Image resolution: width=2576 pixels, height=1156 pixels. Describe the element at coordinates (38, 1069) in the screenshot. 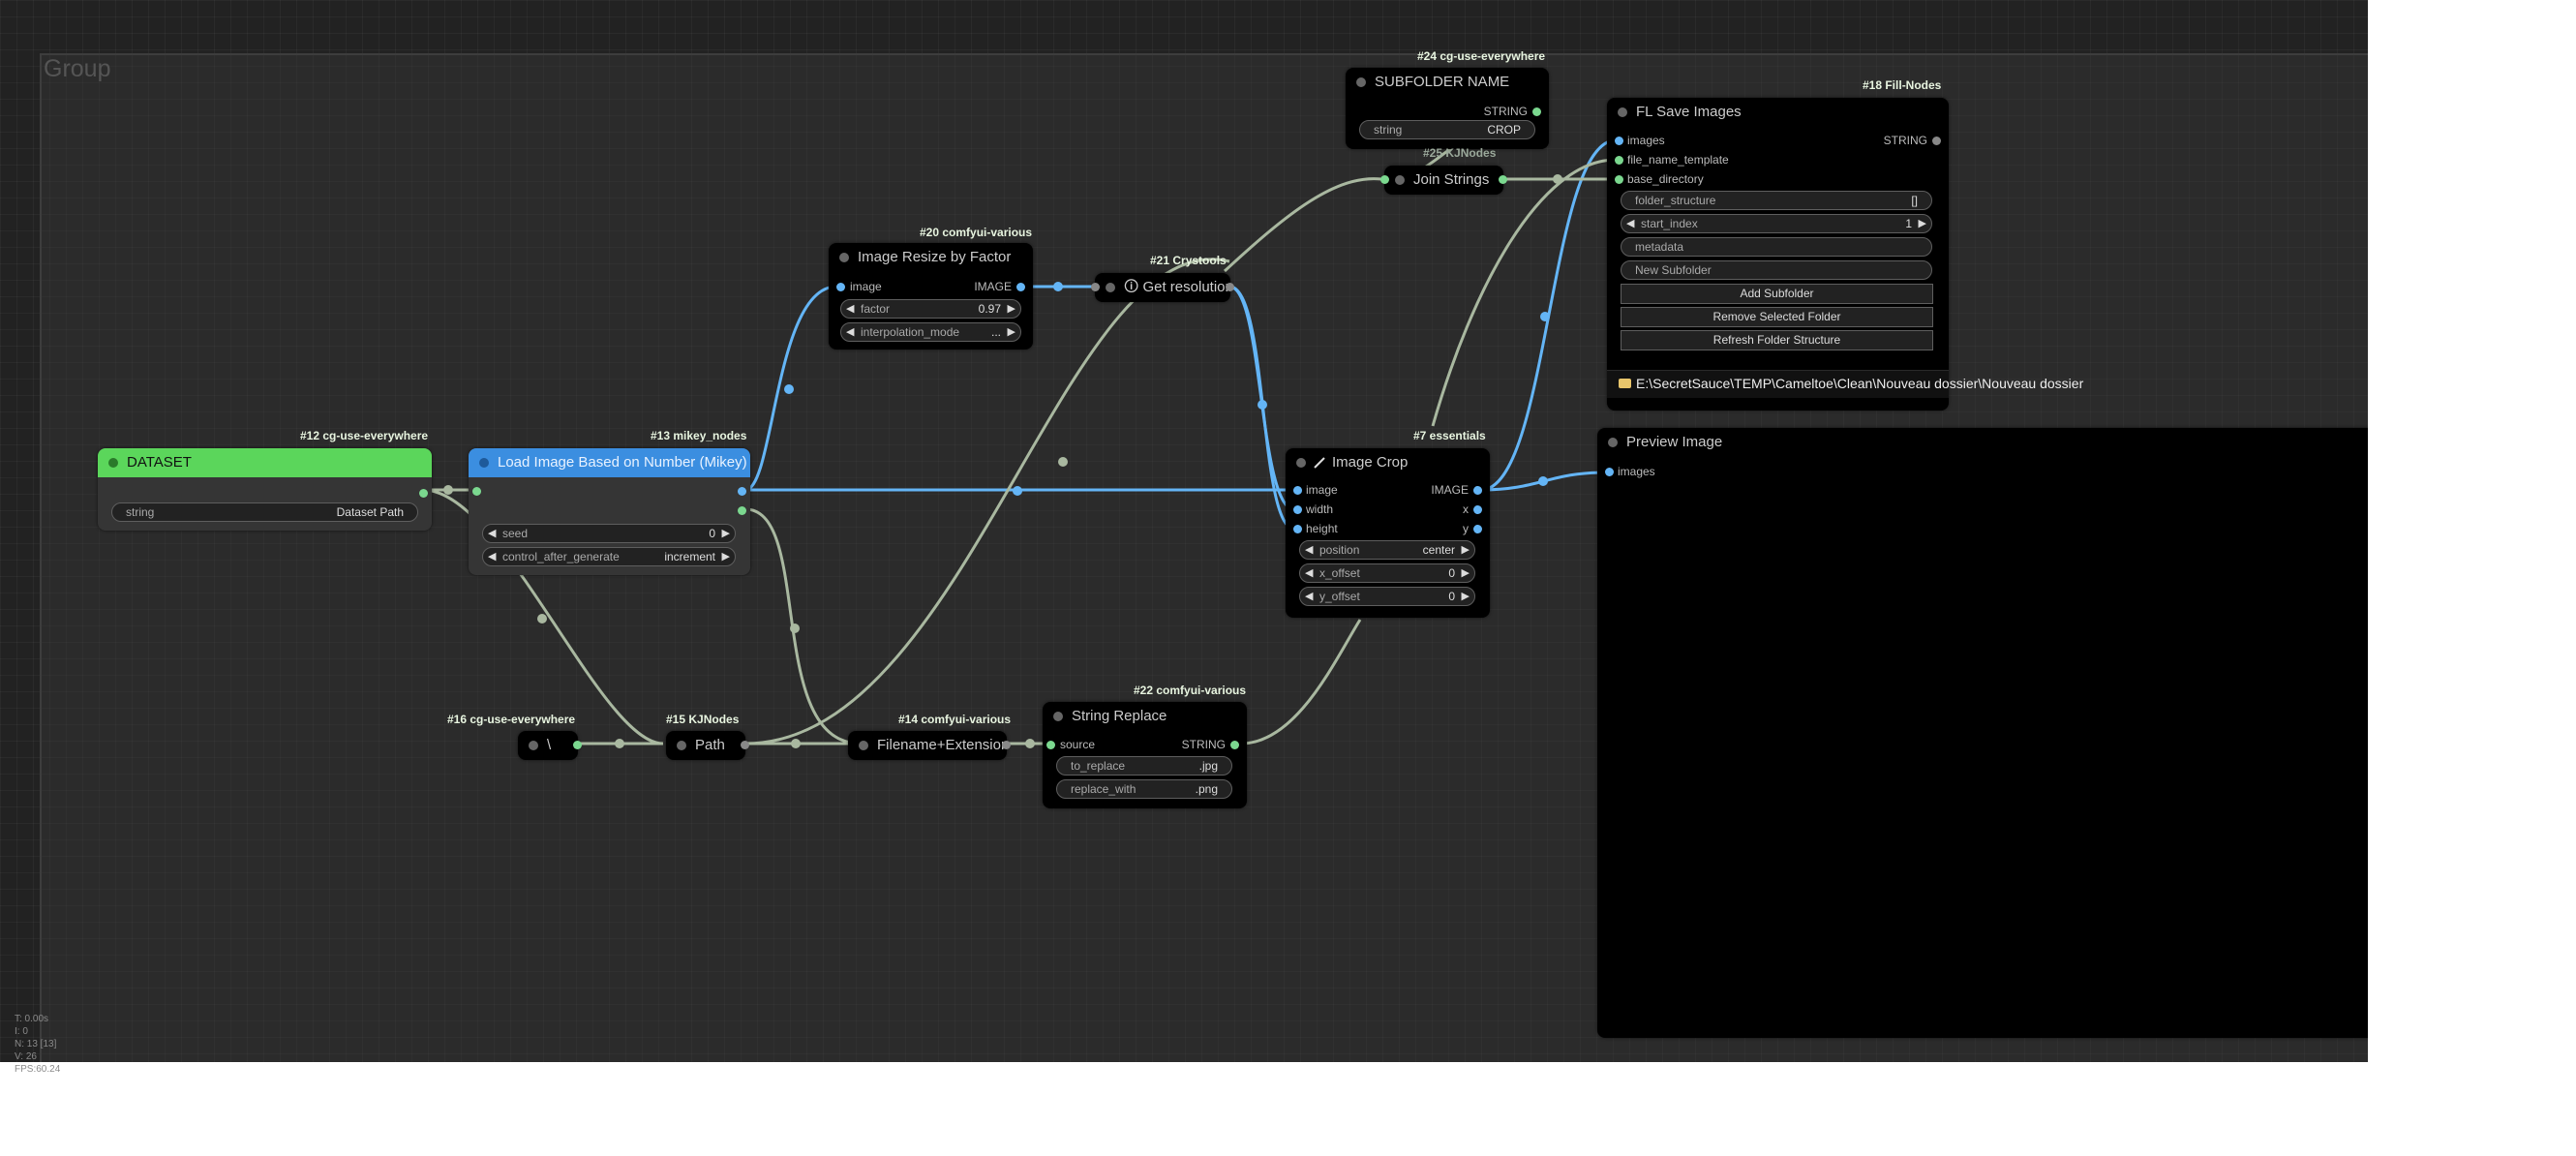

I see `stats-fps: FPS:60.24` at that location.